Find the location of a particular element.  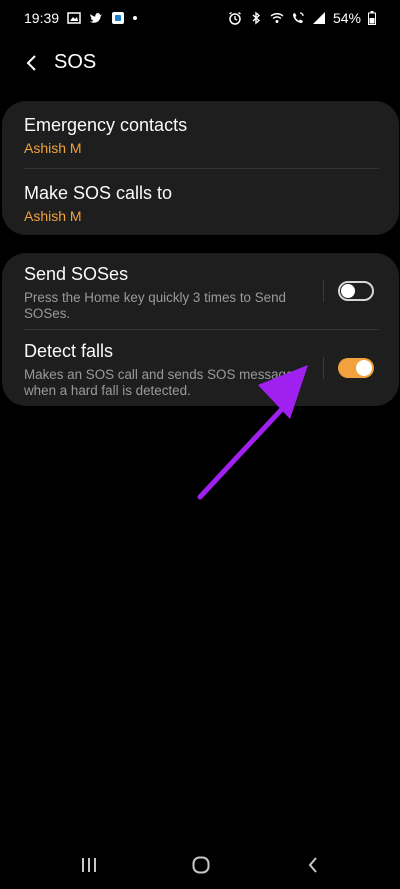

make-sos-calls-title: Make SOS calls to is located at coordinates (98, 193).